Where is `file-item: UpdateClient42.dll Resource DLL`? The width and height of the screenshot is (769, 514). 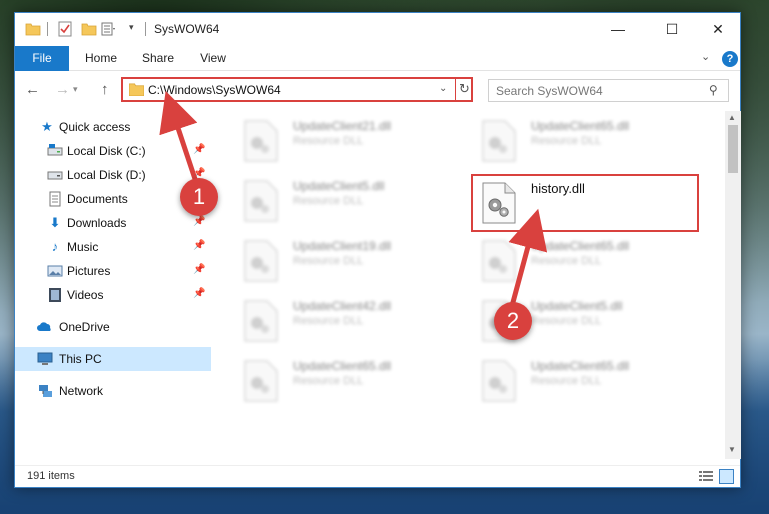 file-item: UpdateClient42.dll Resource DLL is located at coordinates (348, 320).